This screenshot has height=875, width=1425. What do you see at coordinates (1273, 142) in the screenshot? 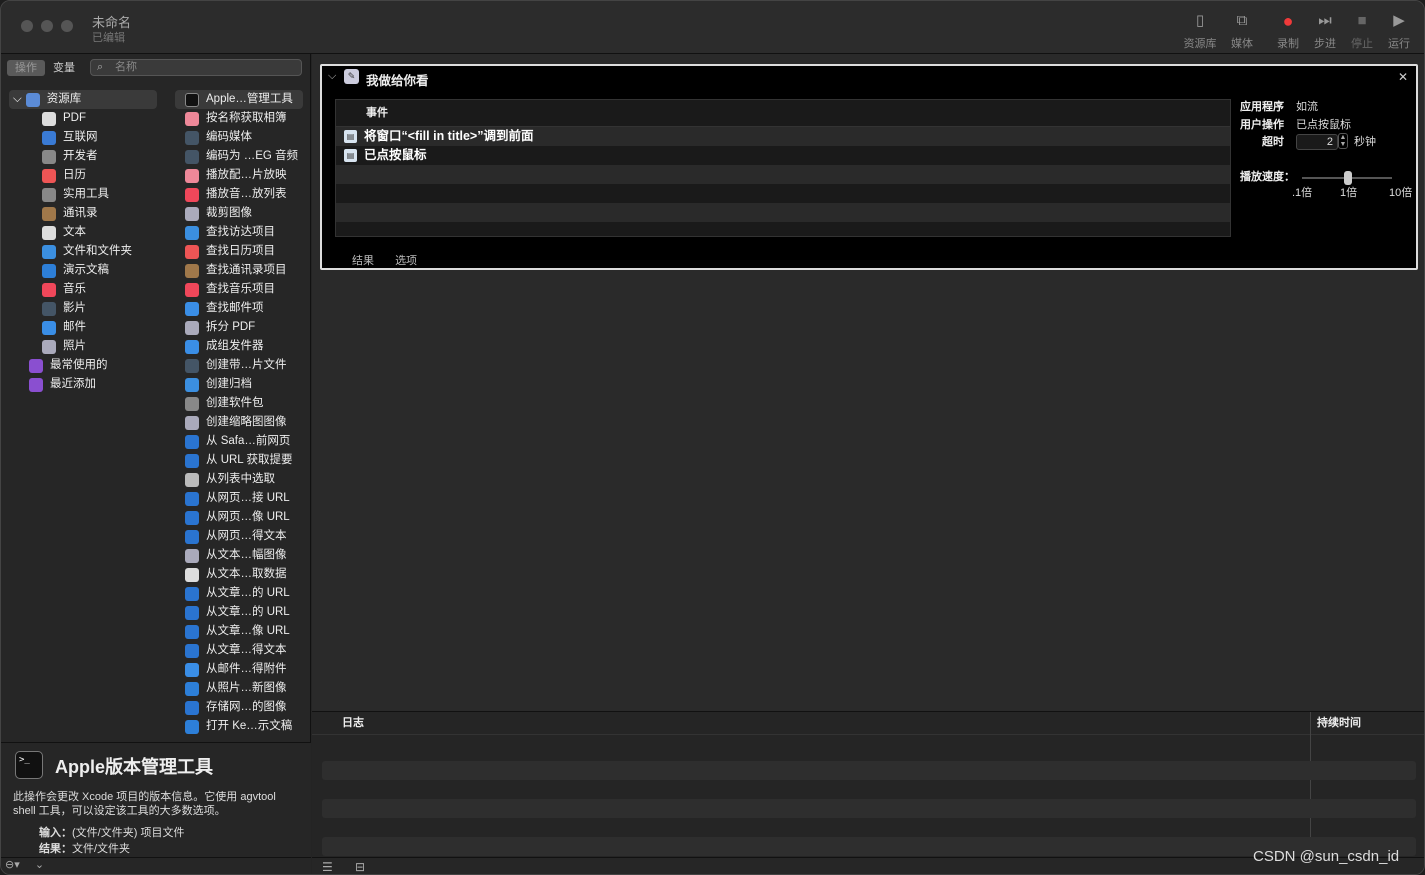
I see `timeout-label: 超时` at bounding box center [1273, 142].